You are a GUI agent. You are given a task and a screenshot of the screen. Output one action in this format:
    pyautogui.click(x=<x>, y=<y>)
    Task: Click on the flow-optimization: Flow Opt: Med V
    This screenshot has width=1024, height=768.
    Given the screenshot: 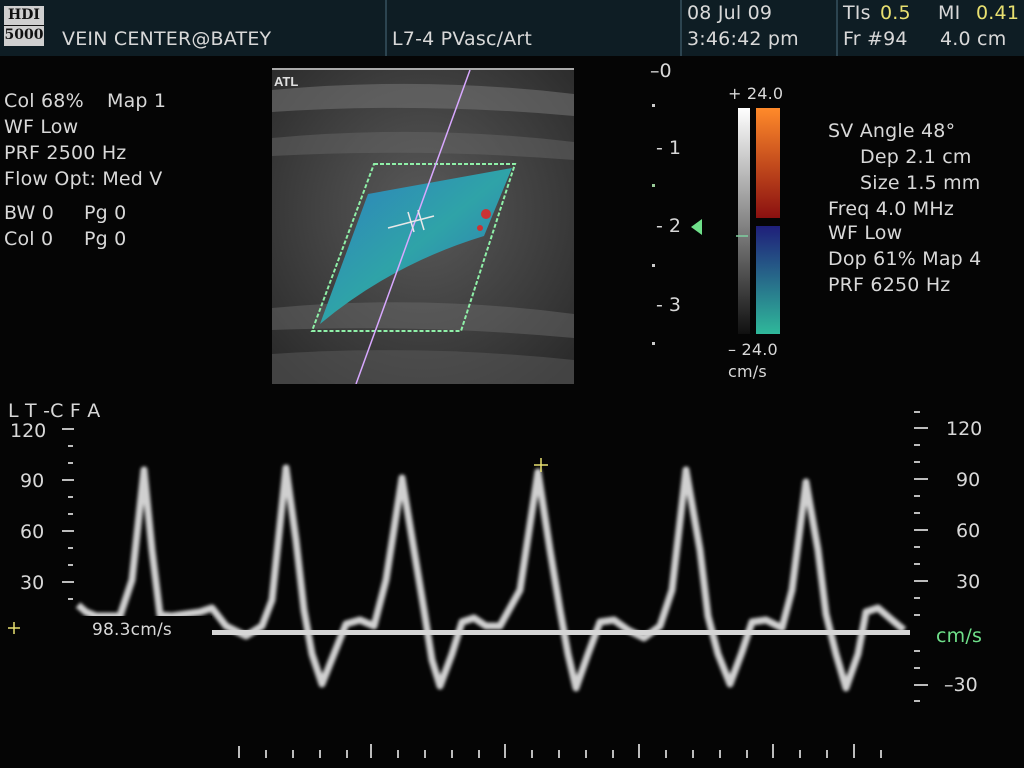 What is the action you would take?
    pyautogui.click(x=83, y=179)
    